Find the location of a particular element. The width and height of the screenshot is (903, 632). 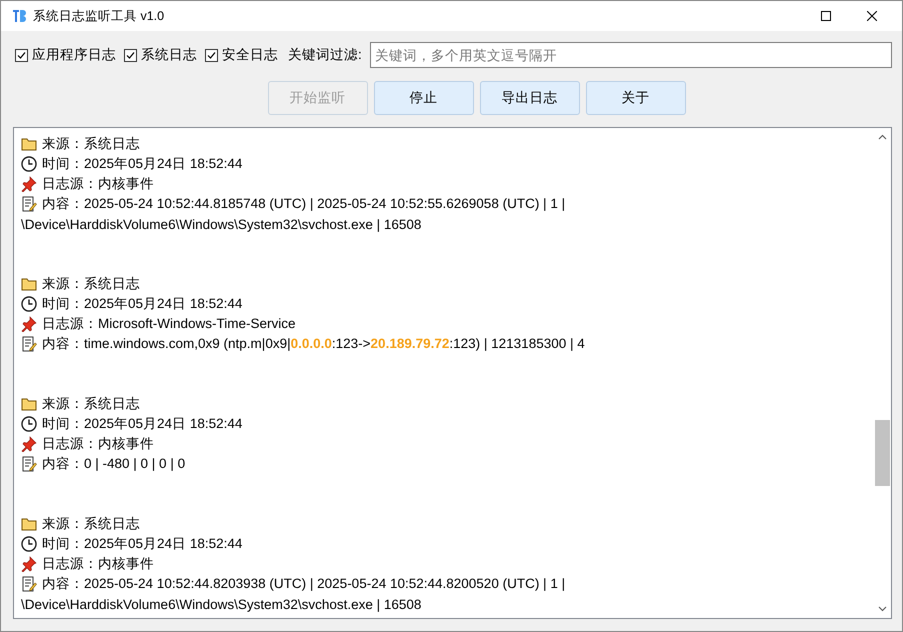

window-title: 系统日志监听工具 v1.0 is located at coordinates (99, 16).